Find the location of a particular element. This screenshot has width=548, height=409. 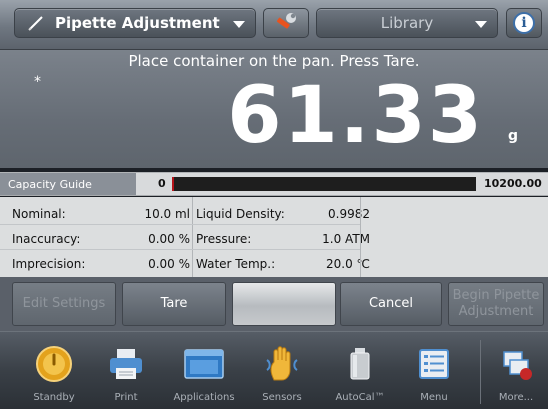

capacity-max: 10200.00 is located at coordinates (513, 183).